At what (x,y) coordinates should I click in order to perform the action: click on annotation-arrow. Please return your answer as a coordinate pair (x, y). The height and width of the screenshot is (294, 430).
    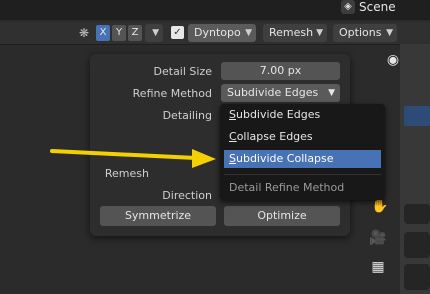
    Looking at the image, I should click on (133, 158).